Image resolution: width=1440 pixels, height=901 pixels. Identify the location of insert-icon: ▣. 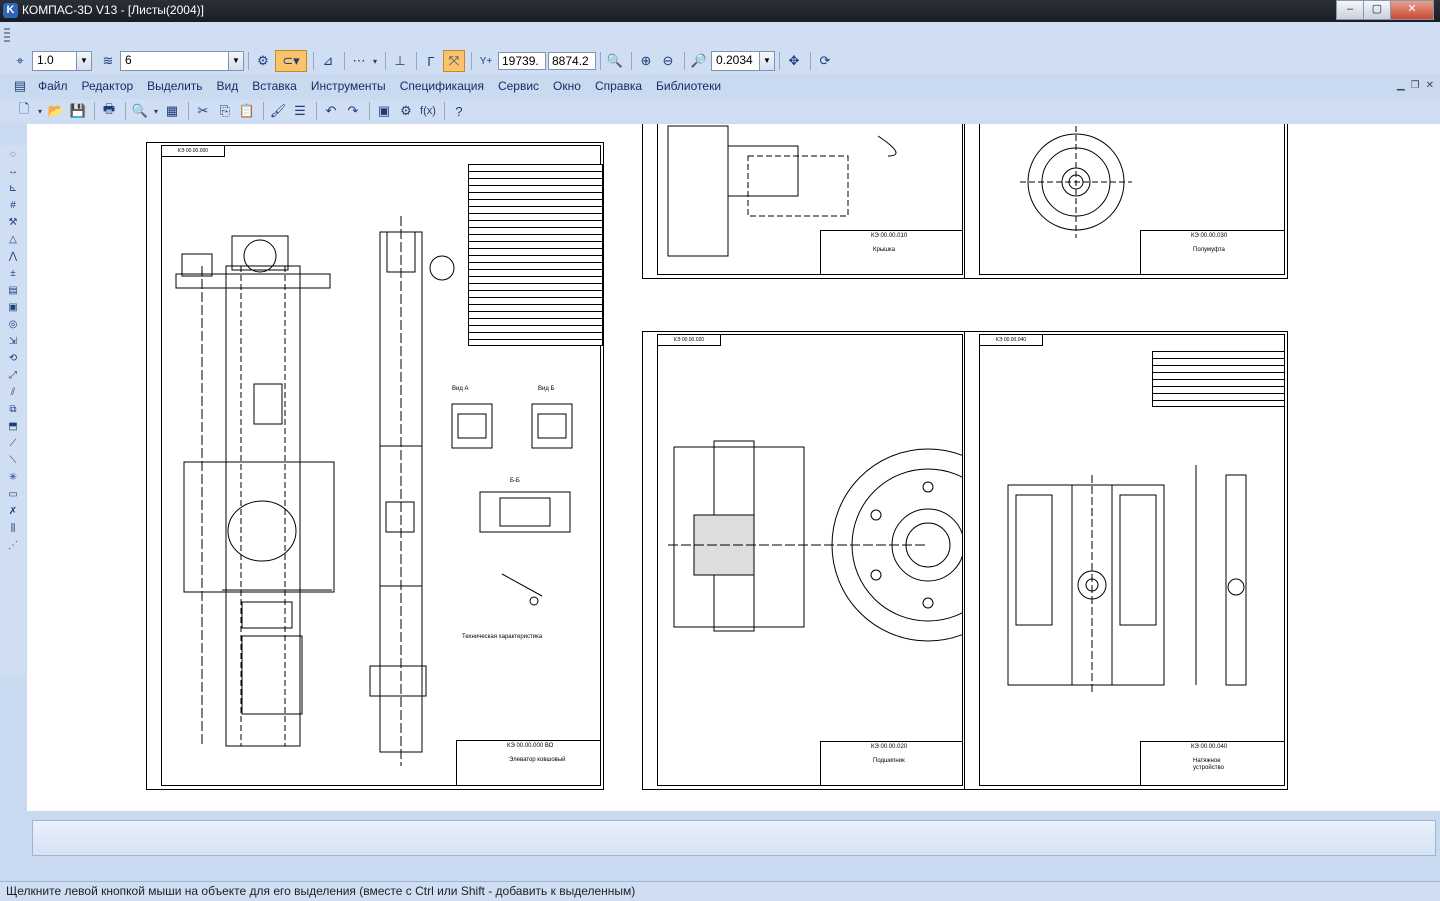
(13, 307).